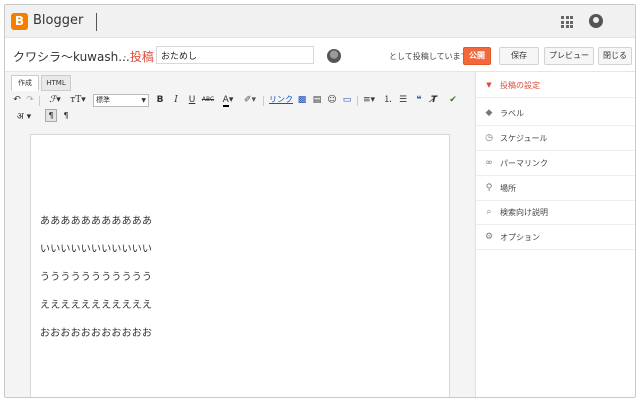 This screenshot has height=401, width=640. I want to click on body-line: えええええええええええ, so click(96, 305).